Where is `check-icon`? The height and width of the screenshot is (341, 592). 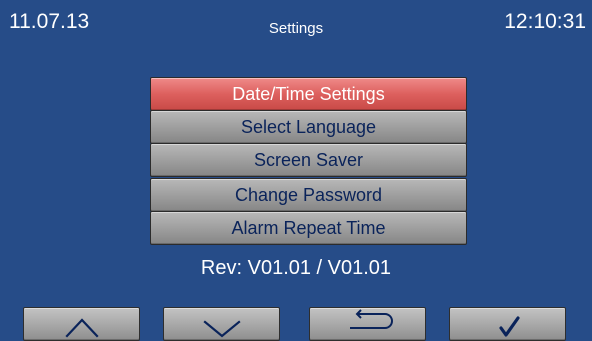 check-icon is located at coordinates (509, 326).